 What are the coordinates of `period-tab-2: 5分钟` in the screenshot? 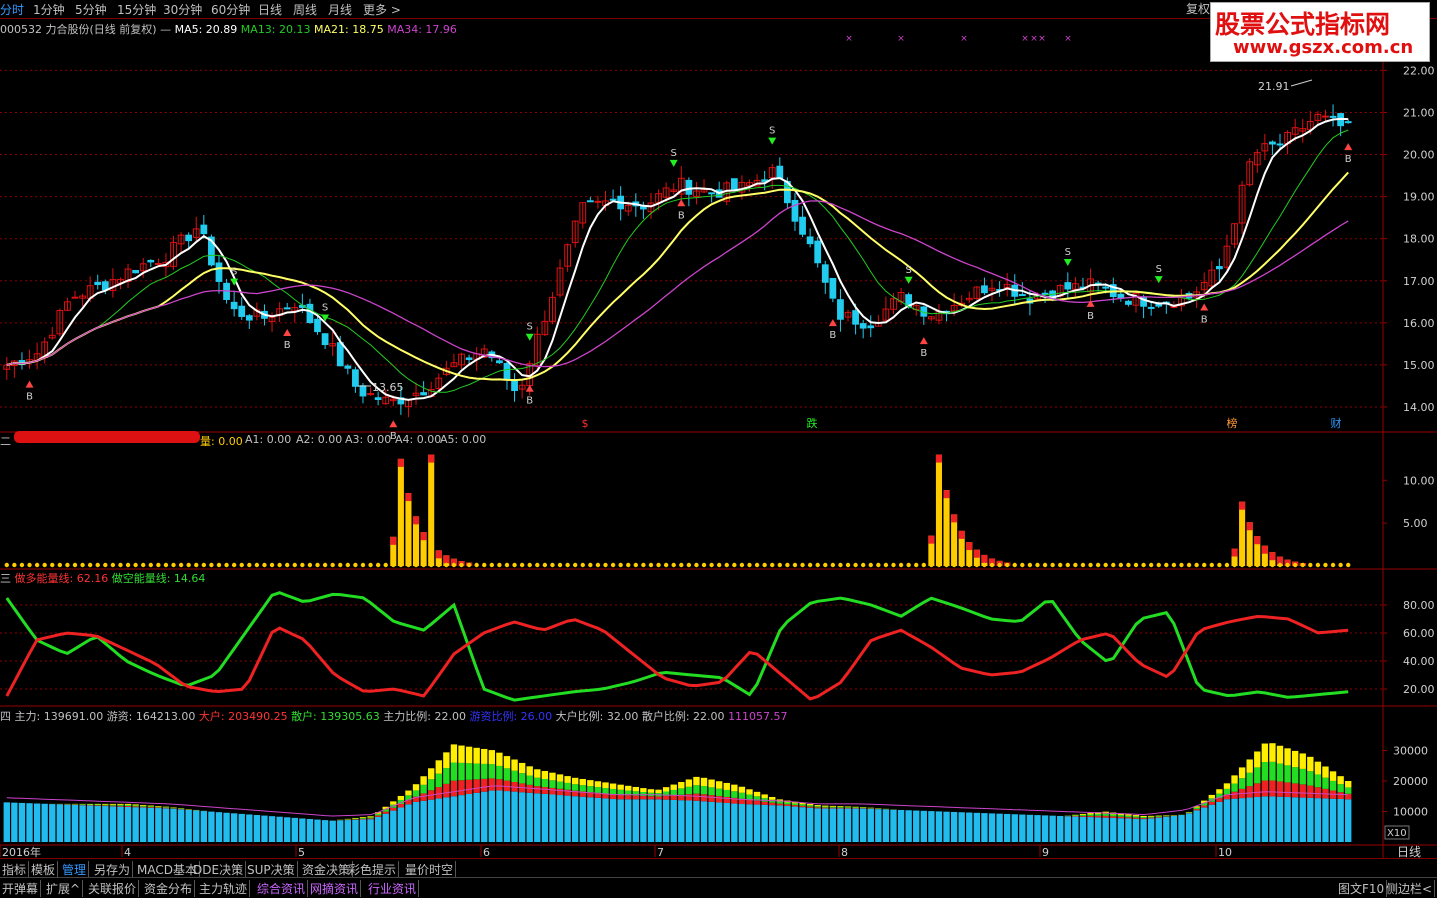 It's located at (91, 9).